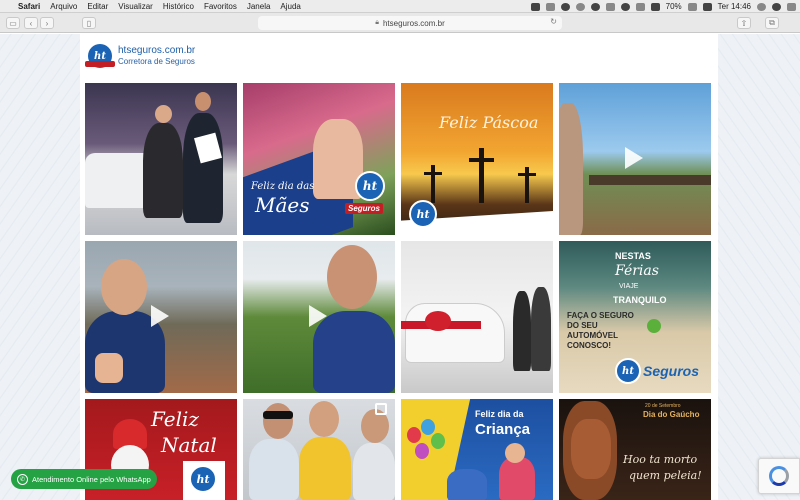  Describe the element at coordinates (791, 6) in the screenshot. I see `notification-center-icon` at that location.